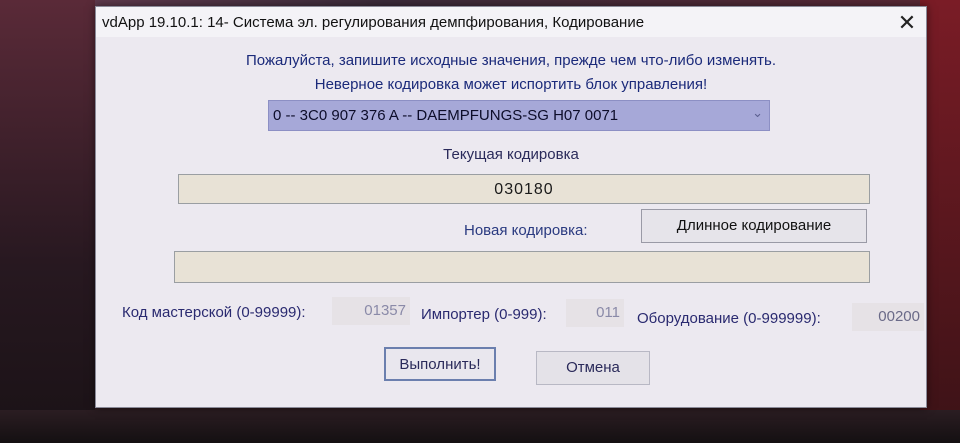 The height and width of the screenshot is (443, 960). I want to click on close-icon: ✕, so click(907, 23).